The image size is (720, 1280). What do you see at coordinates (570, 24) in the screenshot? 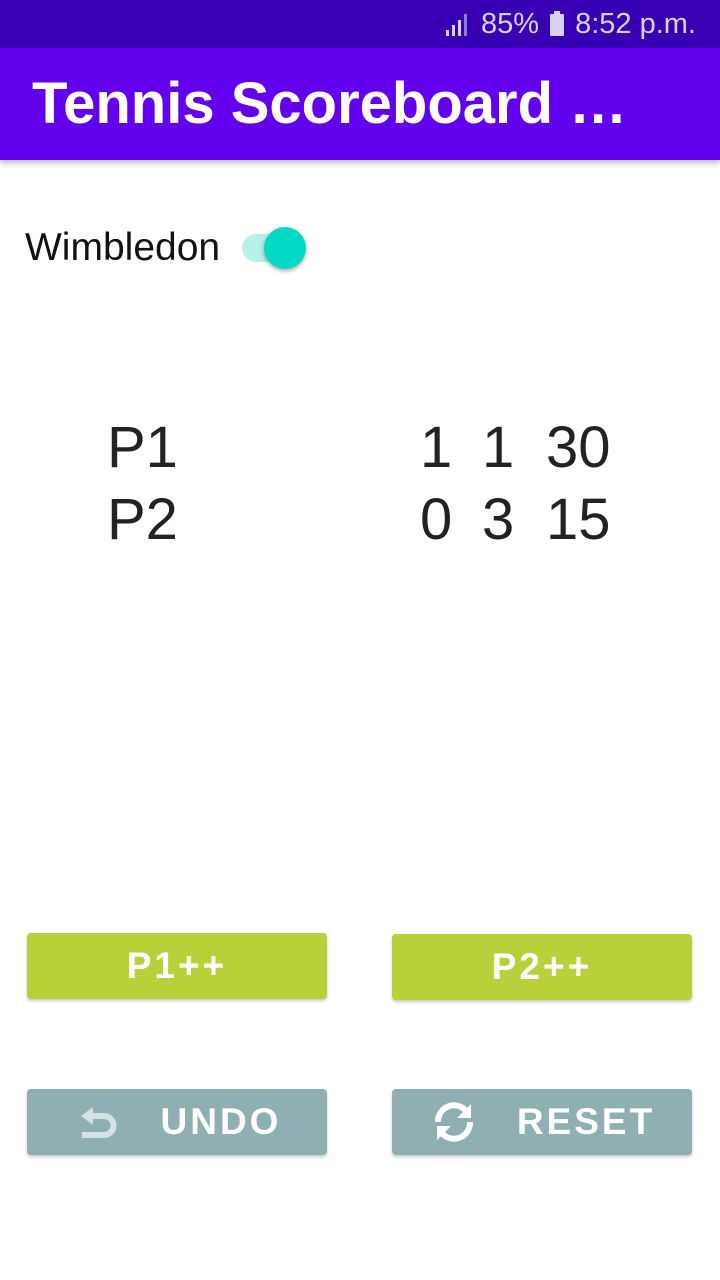
I see `status-indicators: 85% 8:52 p.m.` at bounding box center [570, 24].